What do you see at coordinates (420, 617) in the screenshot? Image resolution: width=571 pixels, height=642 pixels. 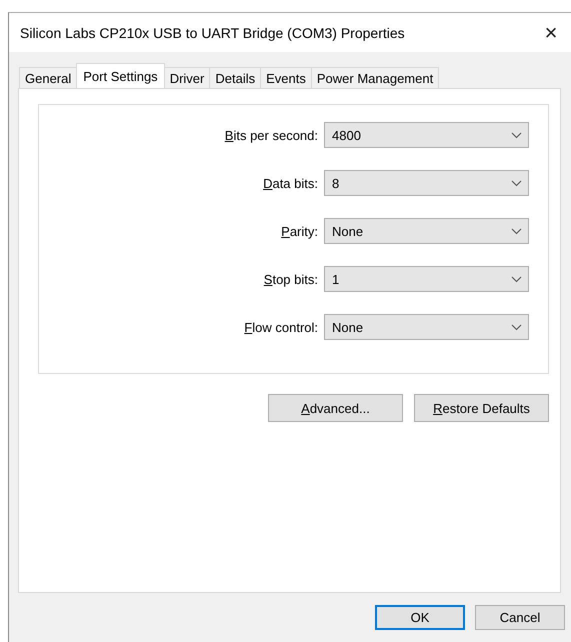 I see `ok-button: OK` at bounding box center [420, 617].